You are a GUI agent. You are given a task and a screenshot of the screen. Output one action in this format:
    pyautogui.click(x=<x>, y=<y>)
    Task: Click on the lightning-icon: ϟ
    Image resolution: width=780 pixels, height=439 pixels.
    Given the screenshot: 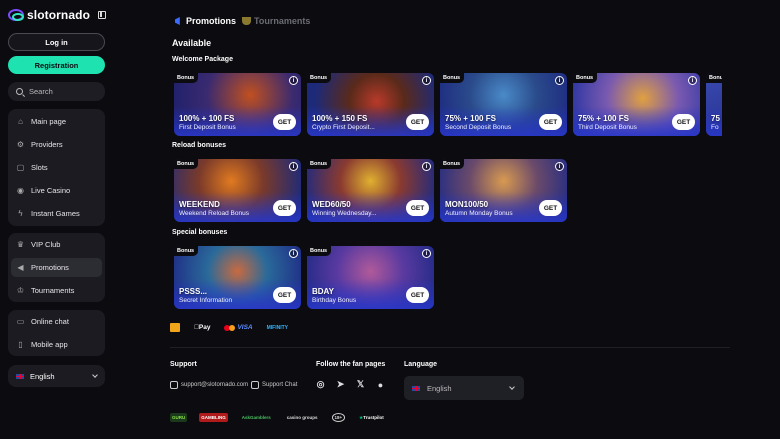 What is the action you would take?
    pyautogui.click(x=20, y=213)
    